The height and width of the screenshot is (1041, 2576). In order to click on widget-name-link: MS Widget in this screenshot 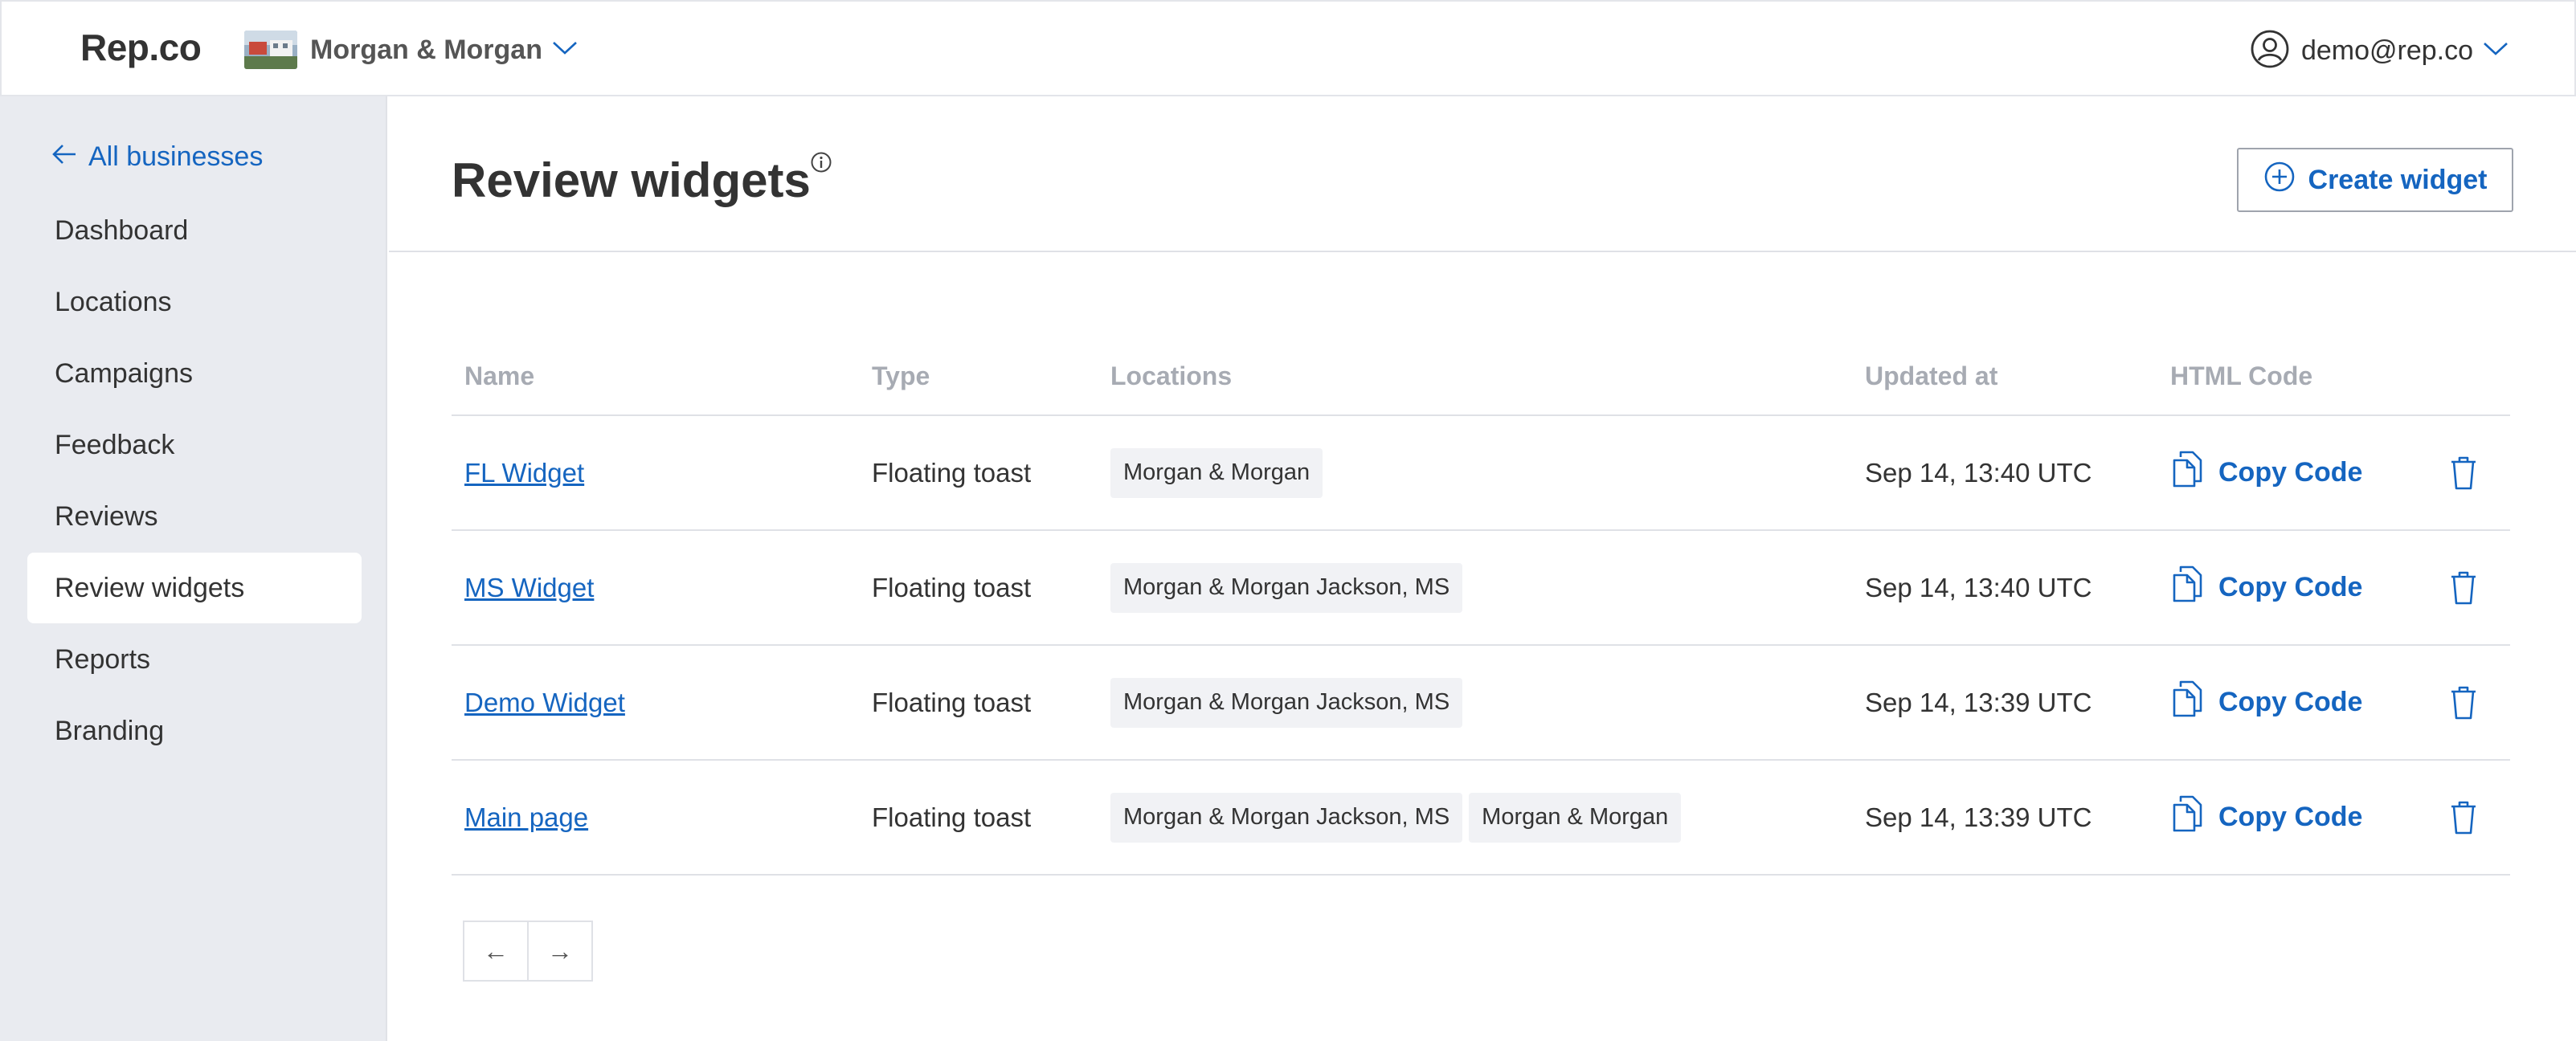, I will do `click(529, 588)`.